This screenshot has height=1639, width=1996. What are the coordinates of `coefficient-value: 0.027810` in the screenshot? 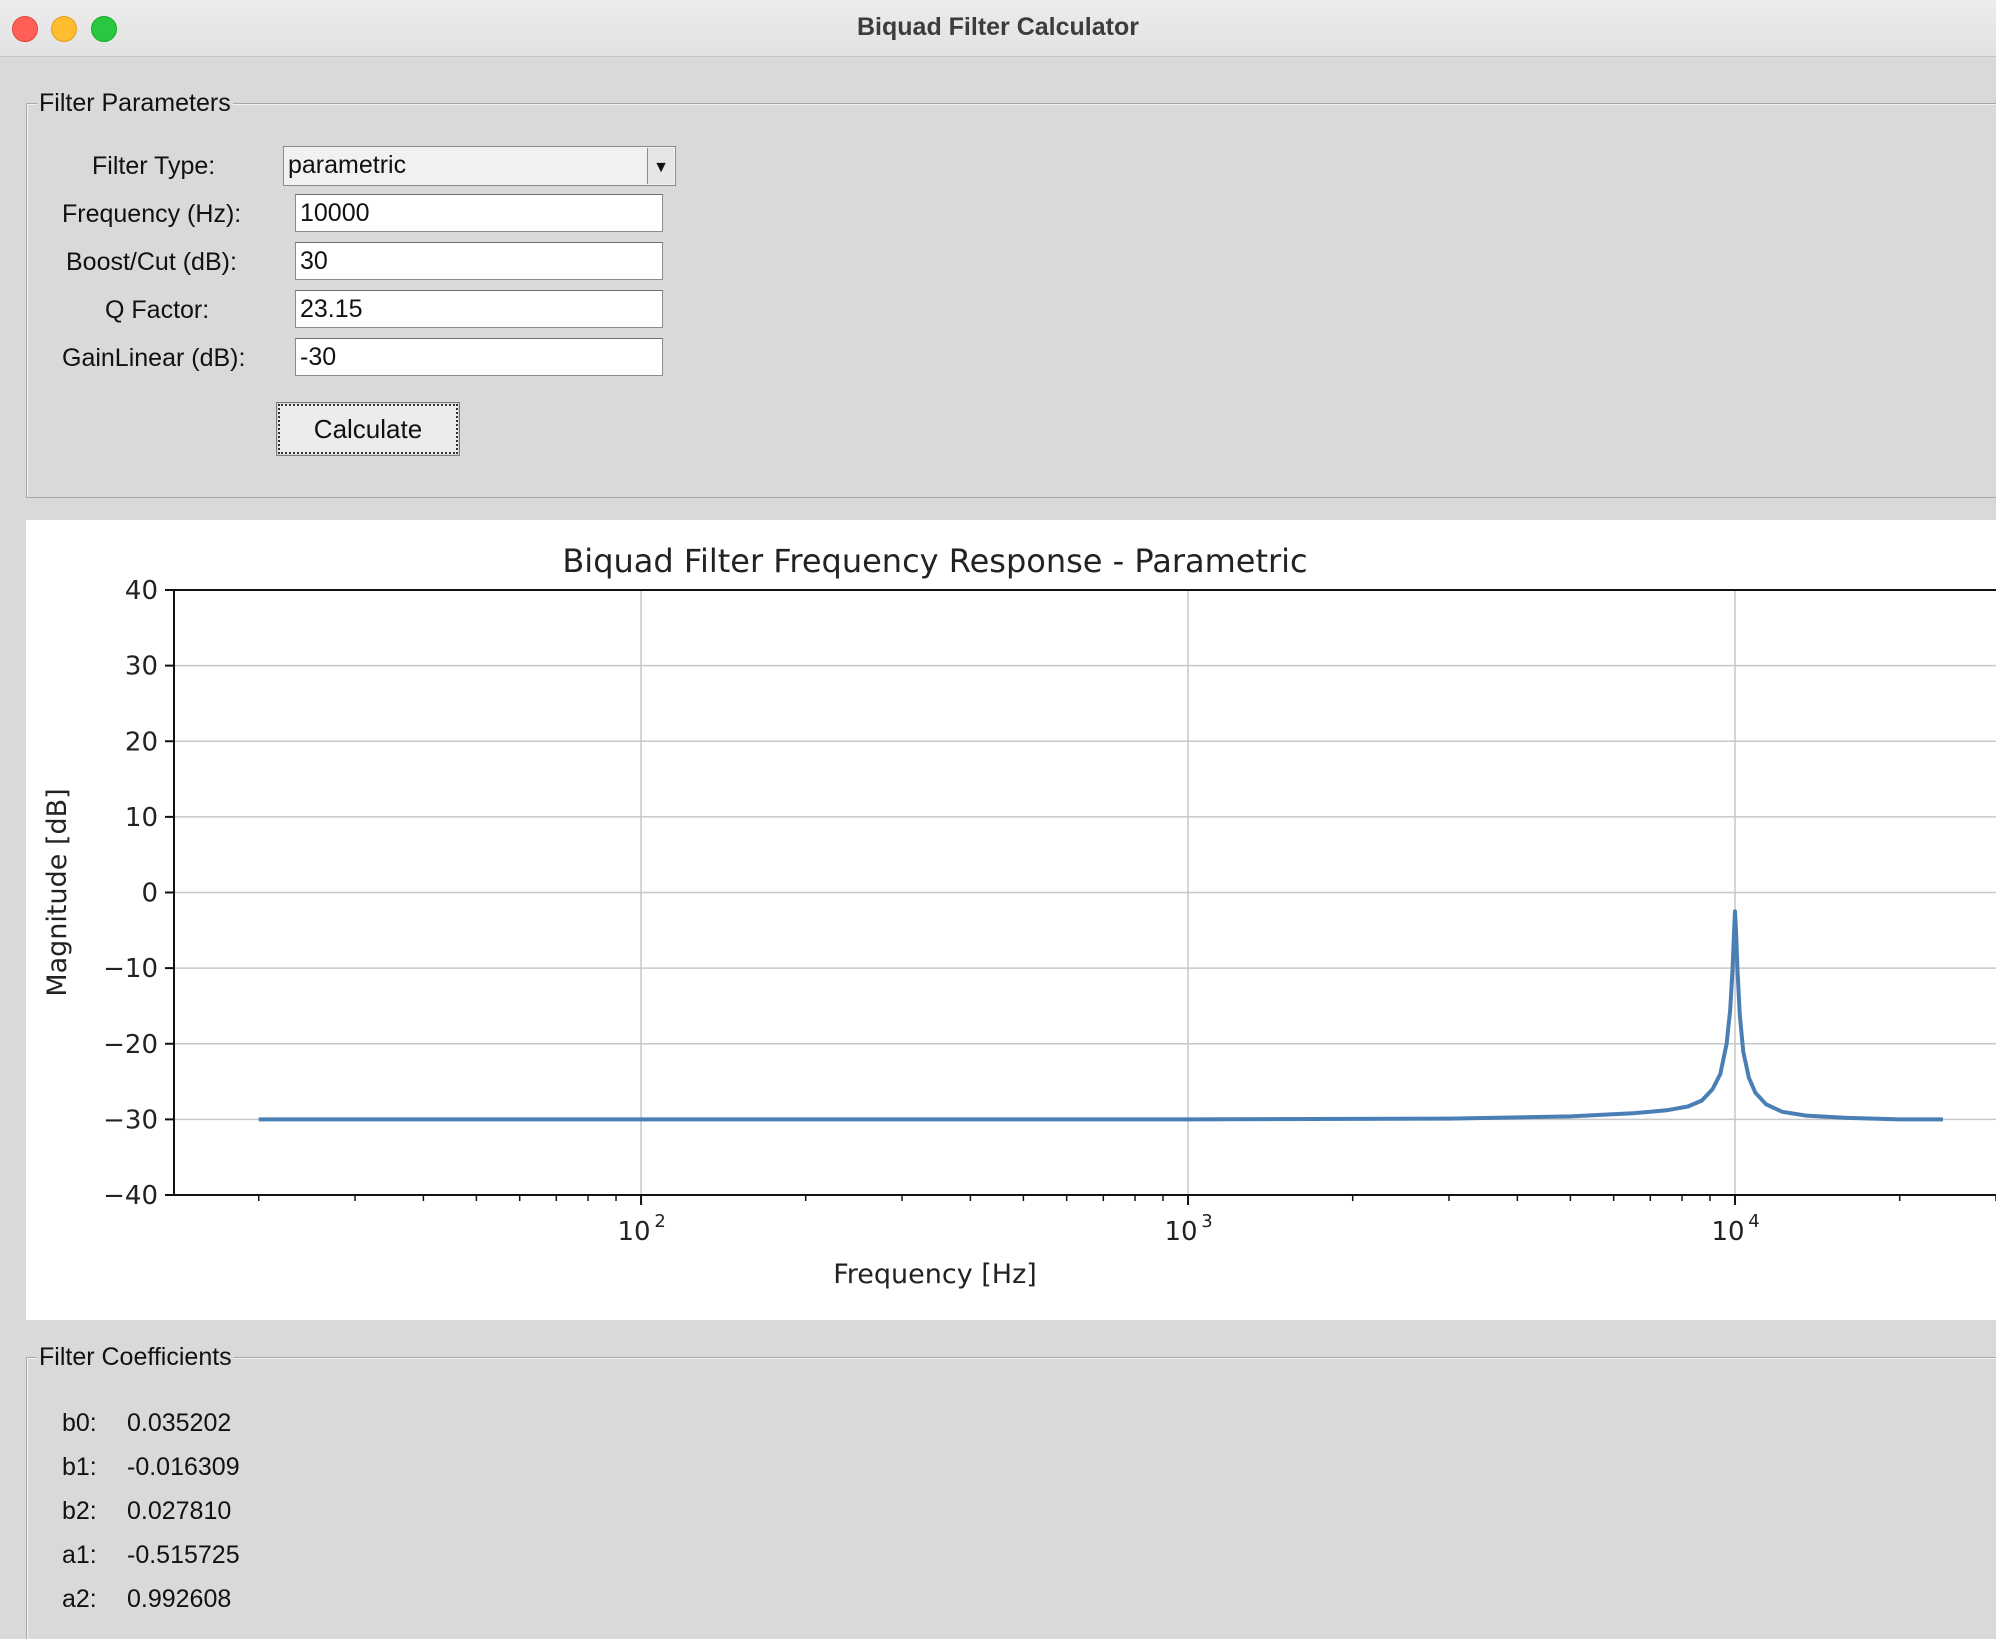 It's located at (179, 1511).